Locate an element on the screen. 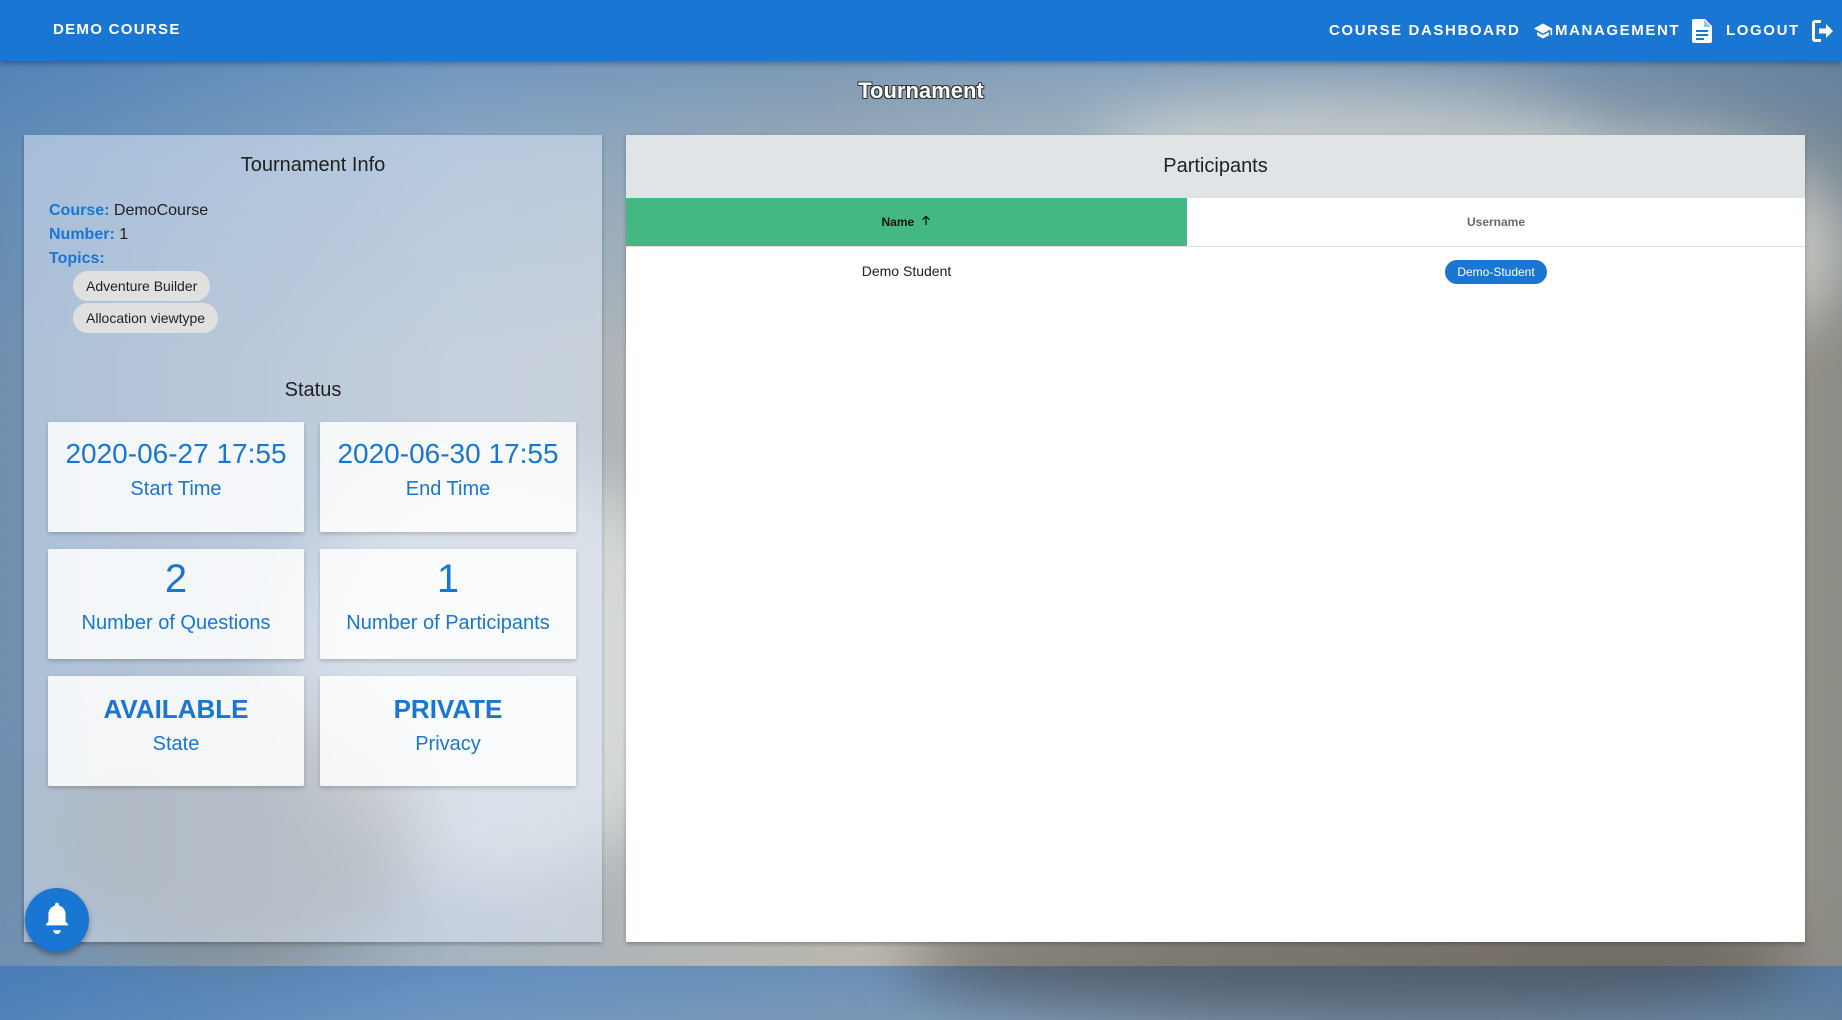 The width and height of the screenshot is (1842, 1020). tournament-info-heading: Tournament Info is located at coordinates (313, 165).